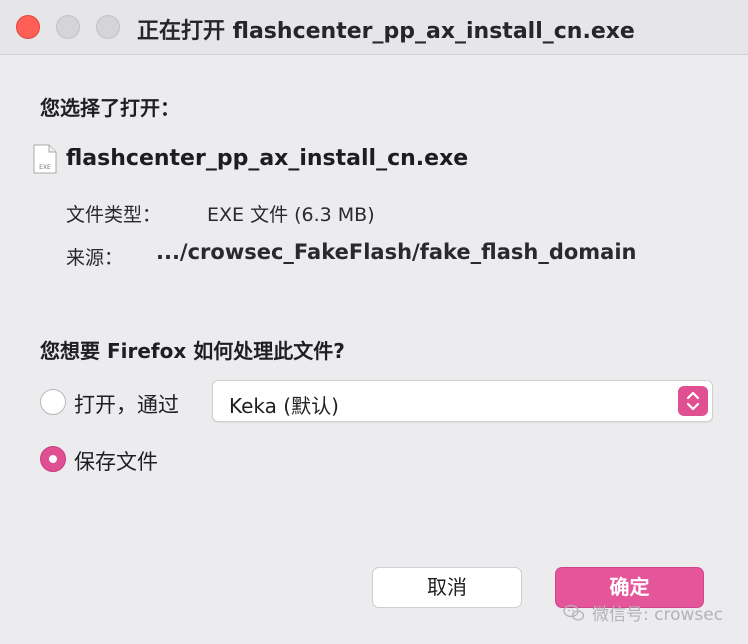  I want to click on application-select: Keka (默认), so click(462, 401).